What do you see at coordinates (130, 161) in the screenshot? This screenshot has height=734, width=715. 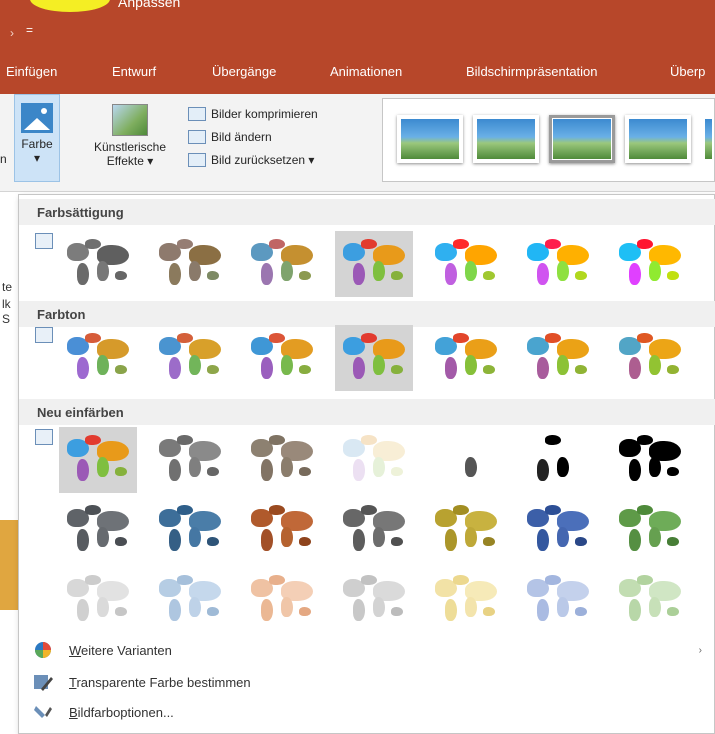 I see `effekte-label: Effekte ▾` at bounding box center [130, 161].